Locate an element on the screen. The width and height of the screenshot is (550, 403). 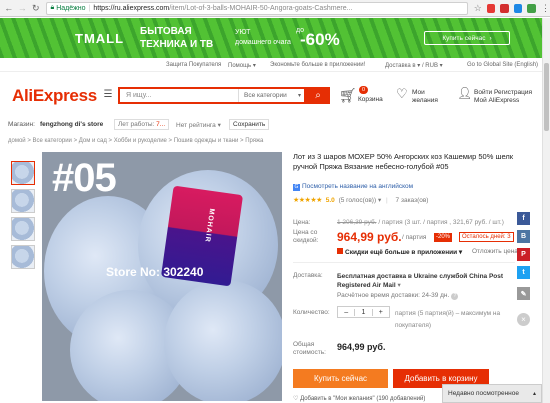
wishlist-label: Мои is located at coordinates (418, 92).